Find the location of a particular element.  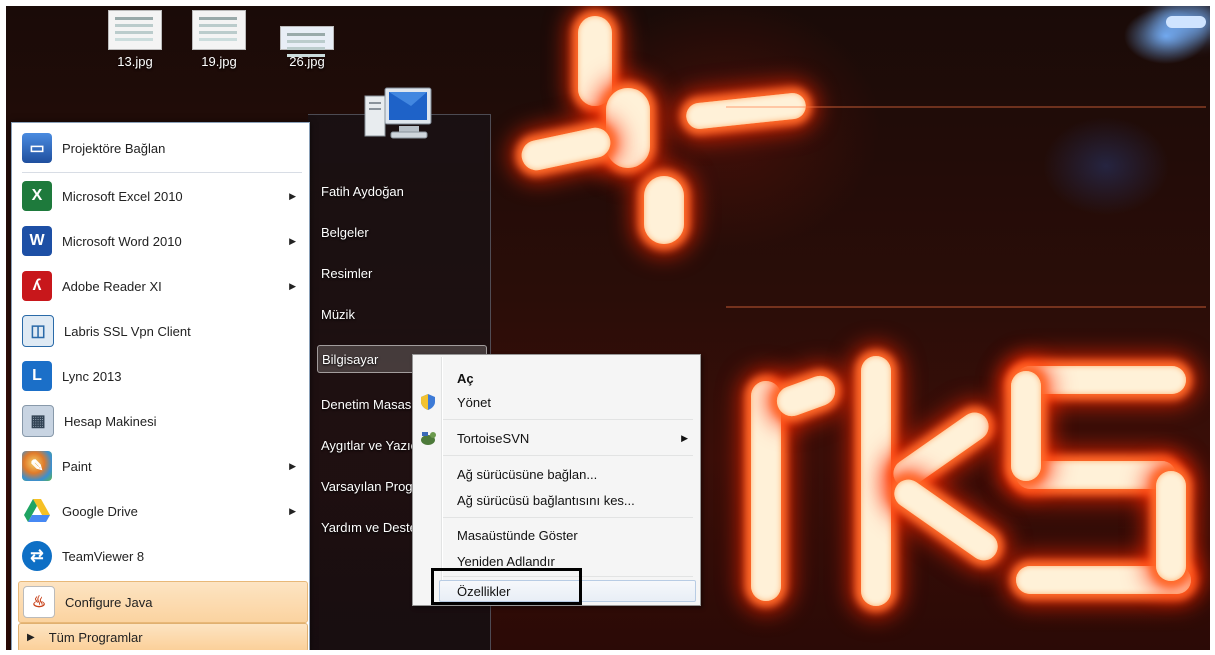

start-item-configure-java: ♨ Configure Java is located at coordinates (163, 602).